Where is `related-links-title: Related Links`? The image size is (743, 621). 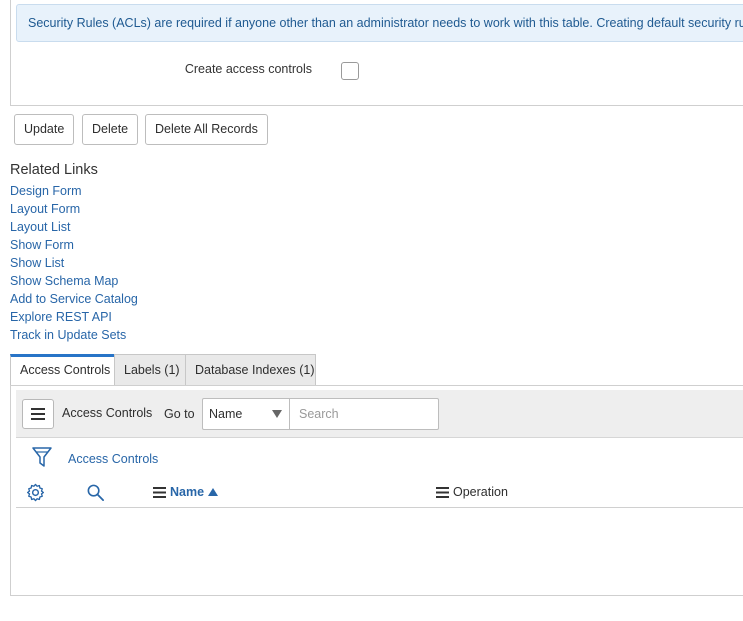 related-links-title: Related Links is located at coordinates (54, 170).